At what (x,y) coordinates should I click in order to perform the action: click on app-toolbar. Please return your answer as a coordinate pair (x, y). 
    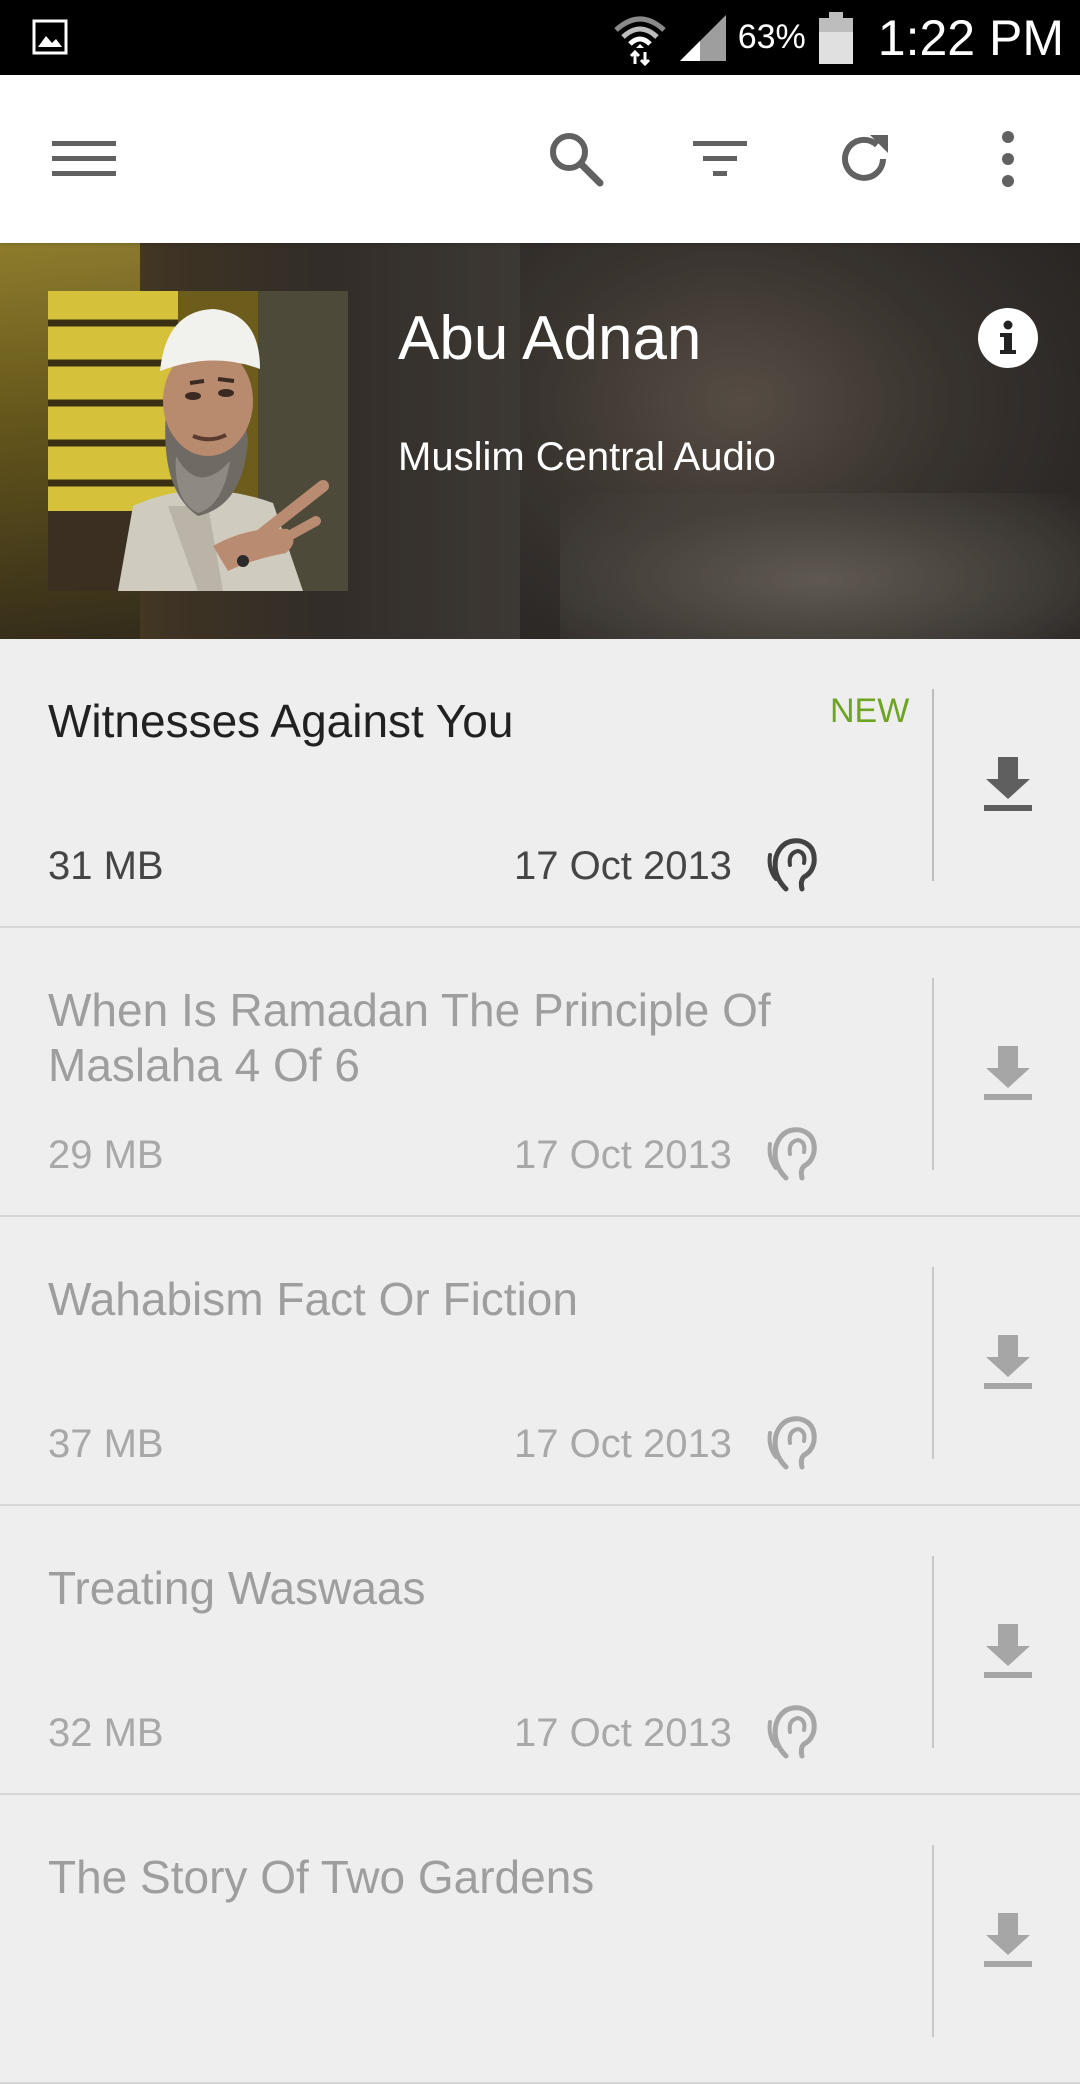
    Looking at the image, I should click on (540, 159).